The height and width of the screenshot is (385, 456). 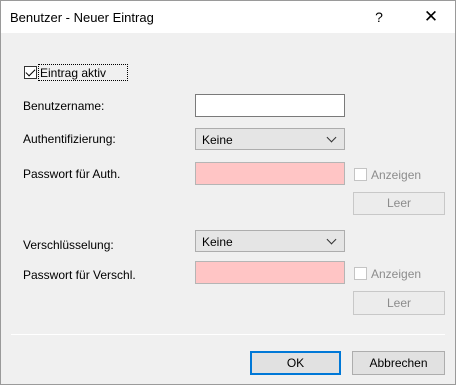 I want to click on entry-active-checkbox, so click(x=30, y=72).